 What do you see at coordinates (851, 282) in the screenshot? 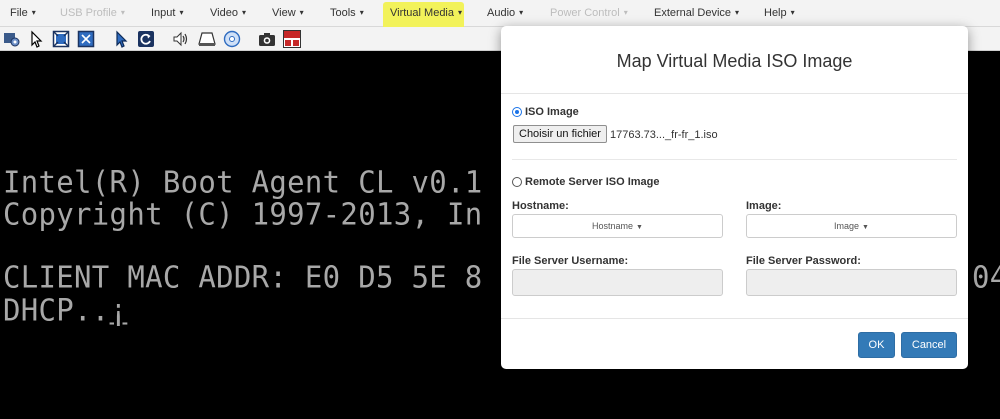
I see `file-server-password-input` at bounding box center [851, 282].